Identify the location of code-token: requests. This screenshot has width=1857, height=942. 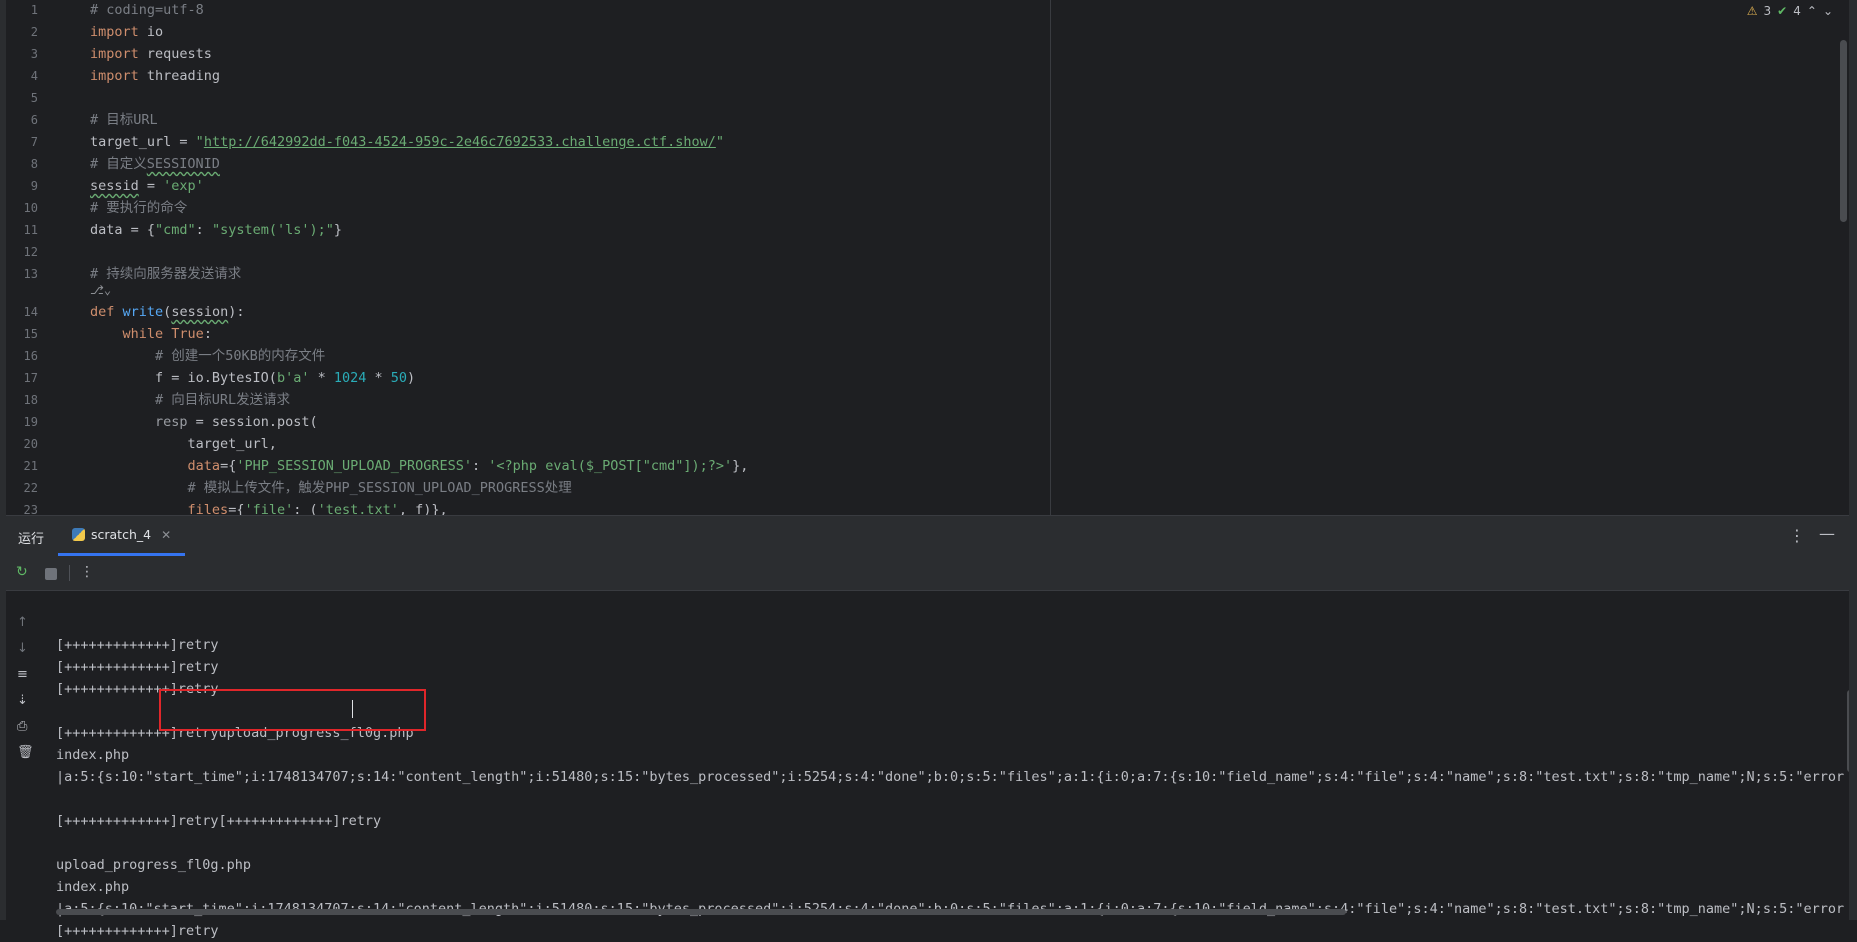
(175, 54).